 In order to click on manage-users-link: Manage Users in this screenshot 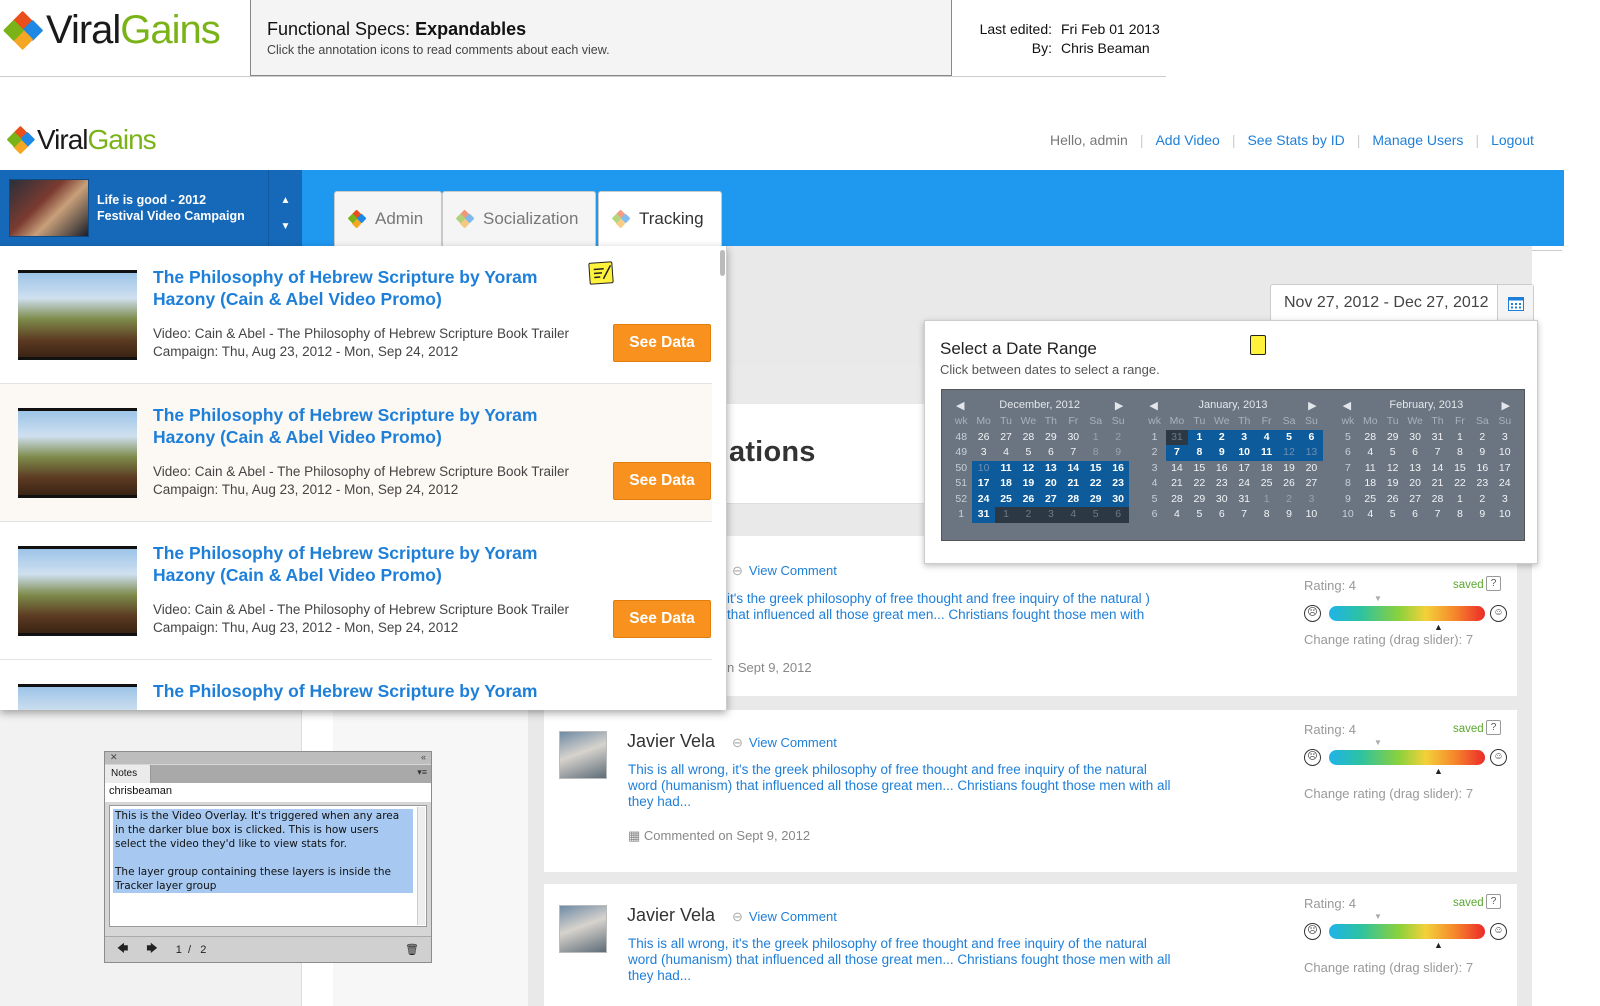, I will do `click(1417, 140)`.